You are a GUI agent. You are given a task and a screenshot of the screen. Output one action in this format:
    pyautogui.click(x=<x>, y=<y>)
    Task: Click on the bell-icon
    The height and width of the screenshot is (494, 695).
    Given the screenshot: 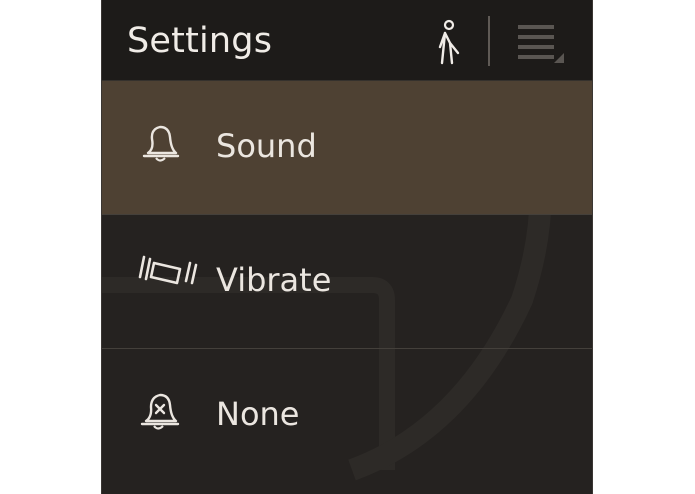 What is the action you would take?
    pyautogui.click(x=161, y=143)
    